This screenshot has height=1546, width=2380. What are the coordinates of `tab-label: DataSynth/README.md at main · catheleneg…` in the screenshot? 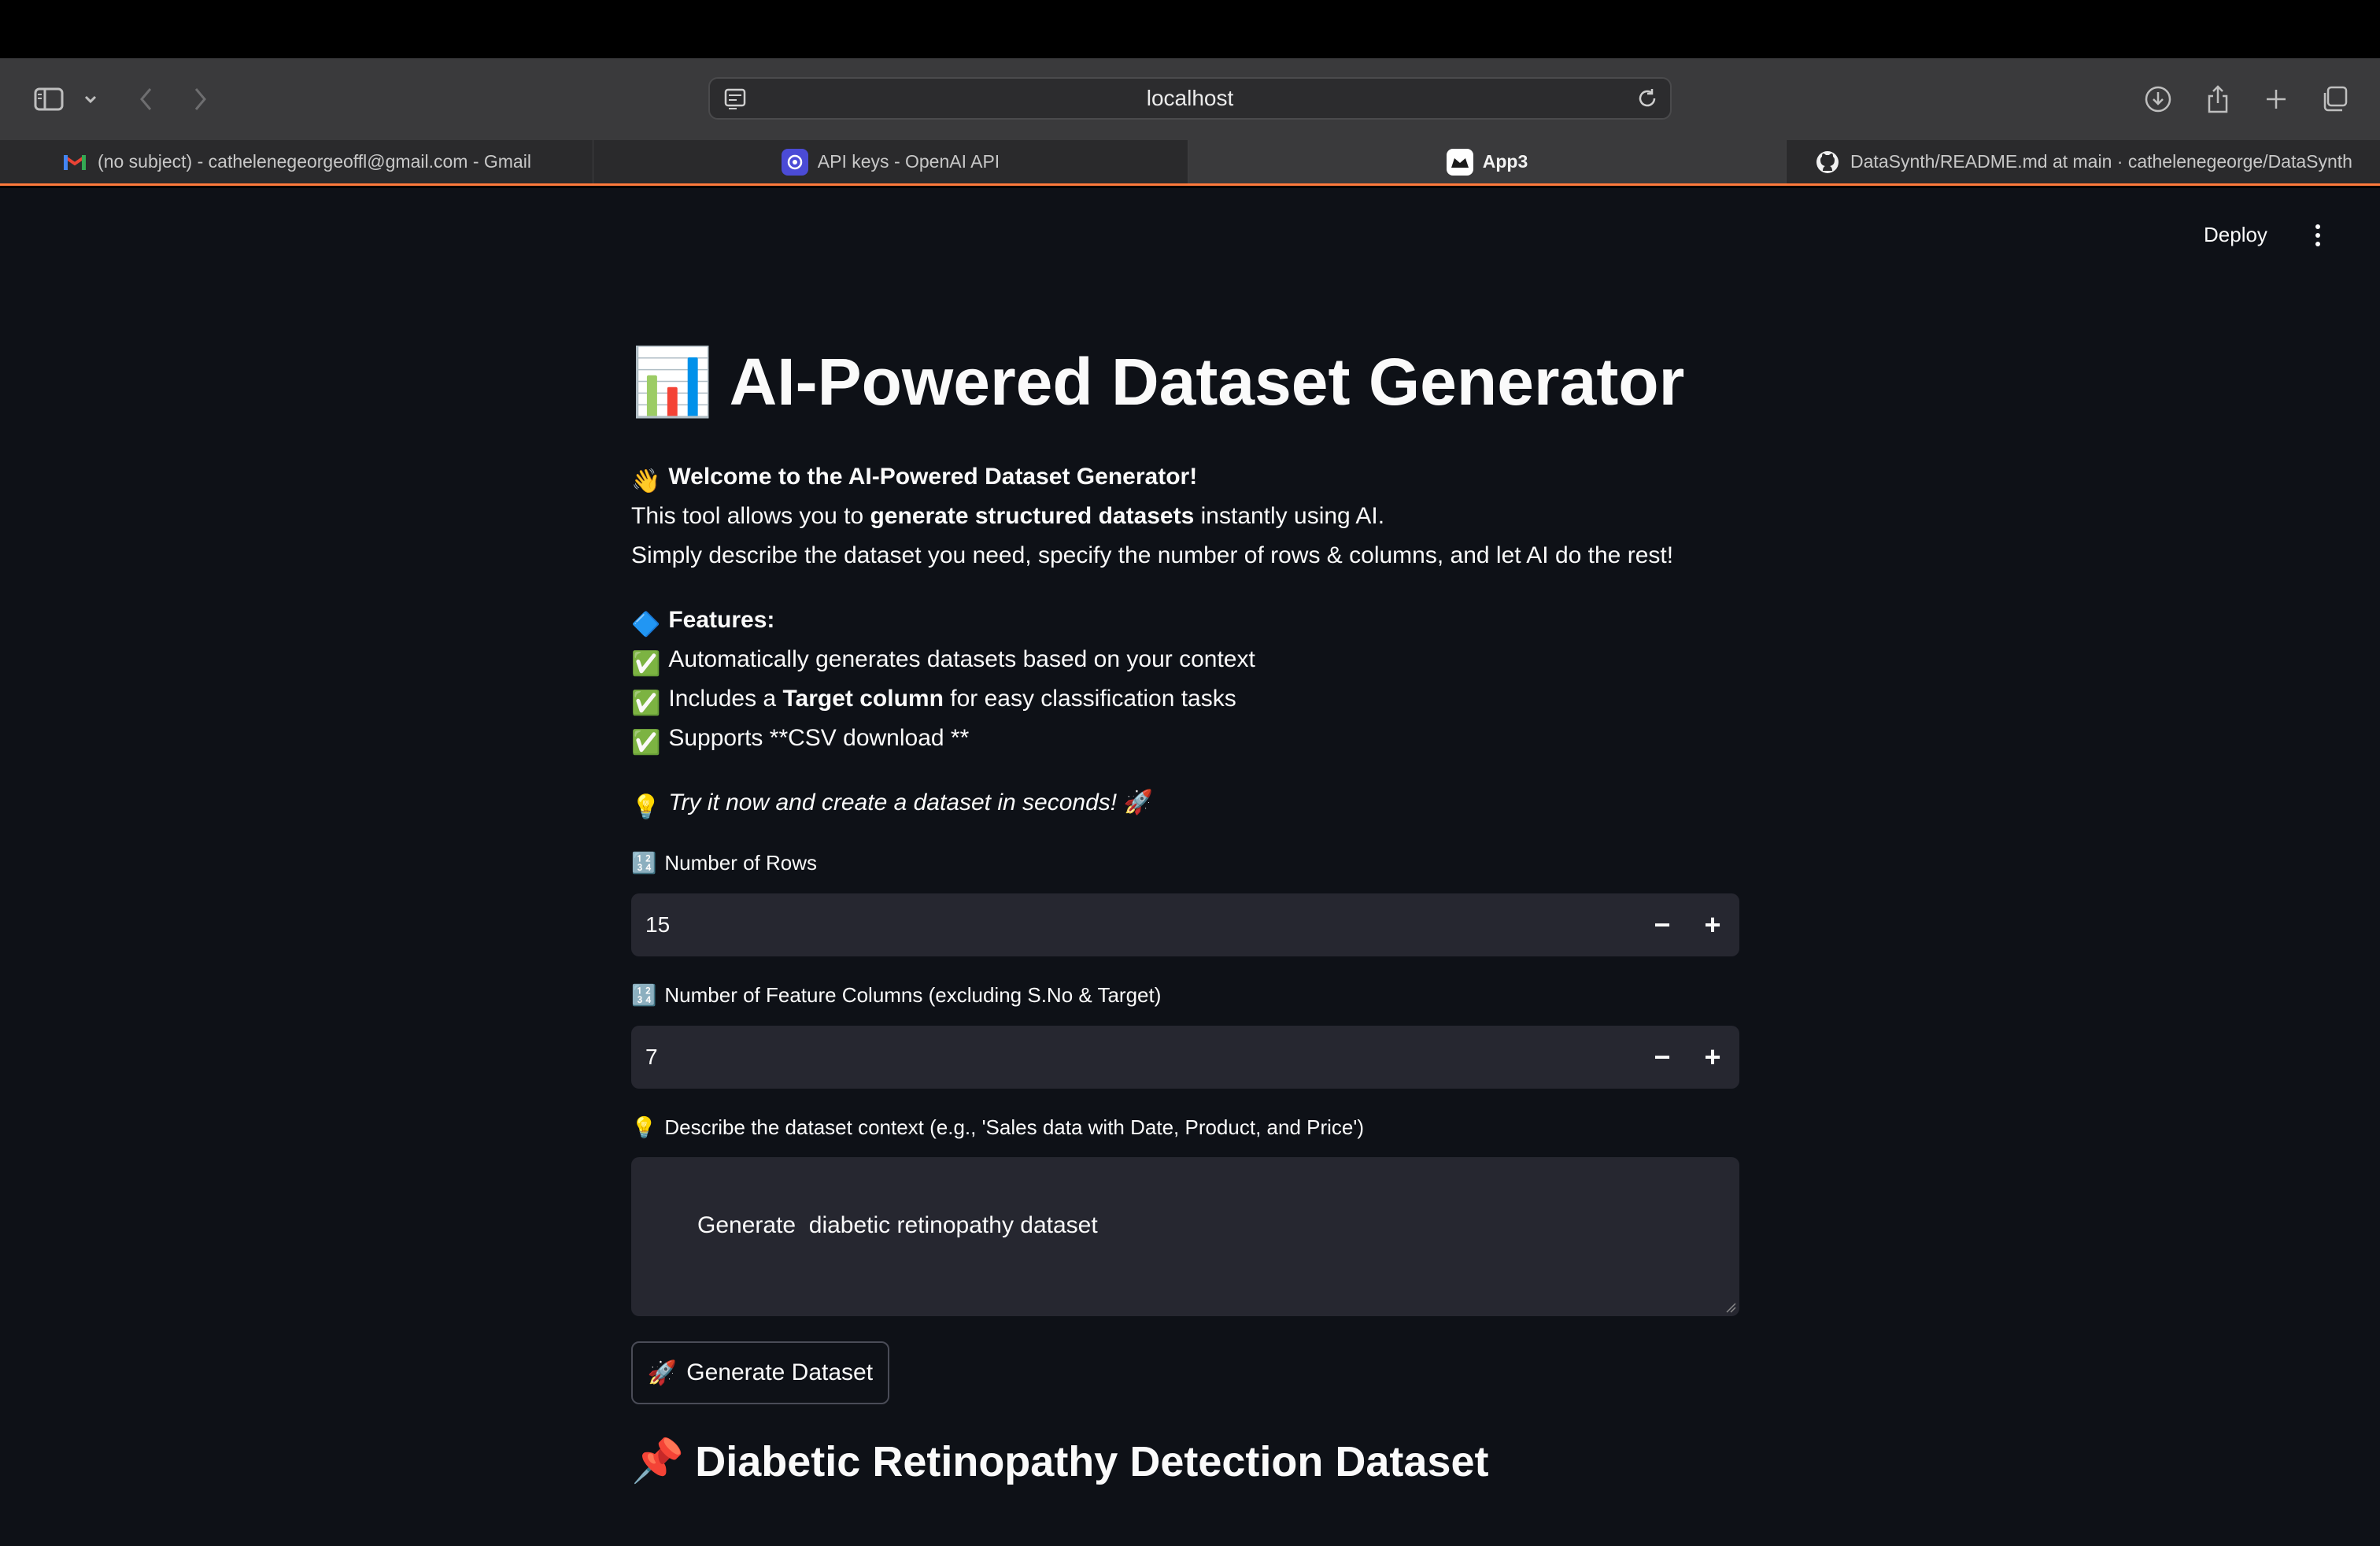 It's located at (2101, 161).